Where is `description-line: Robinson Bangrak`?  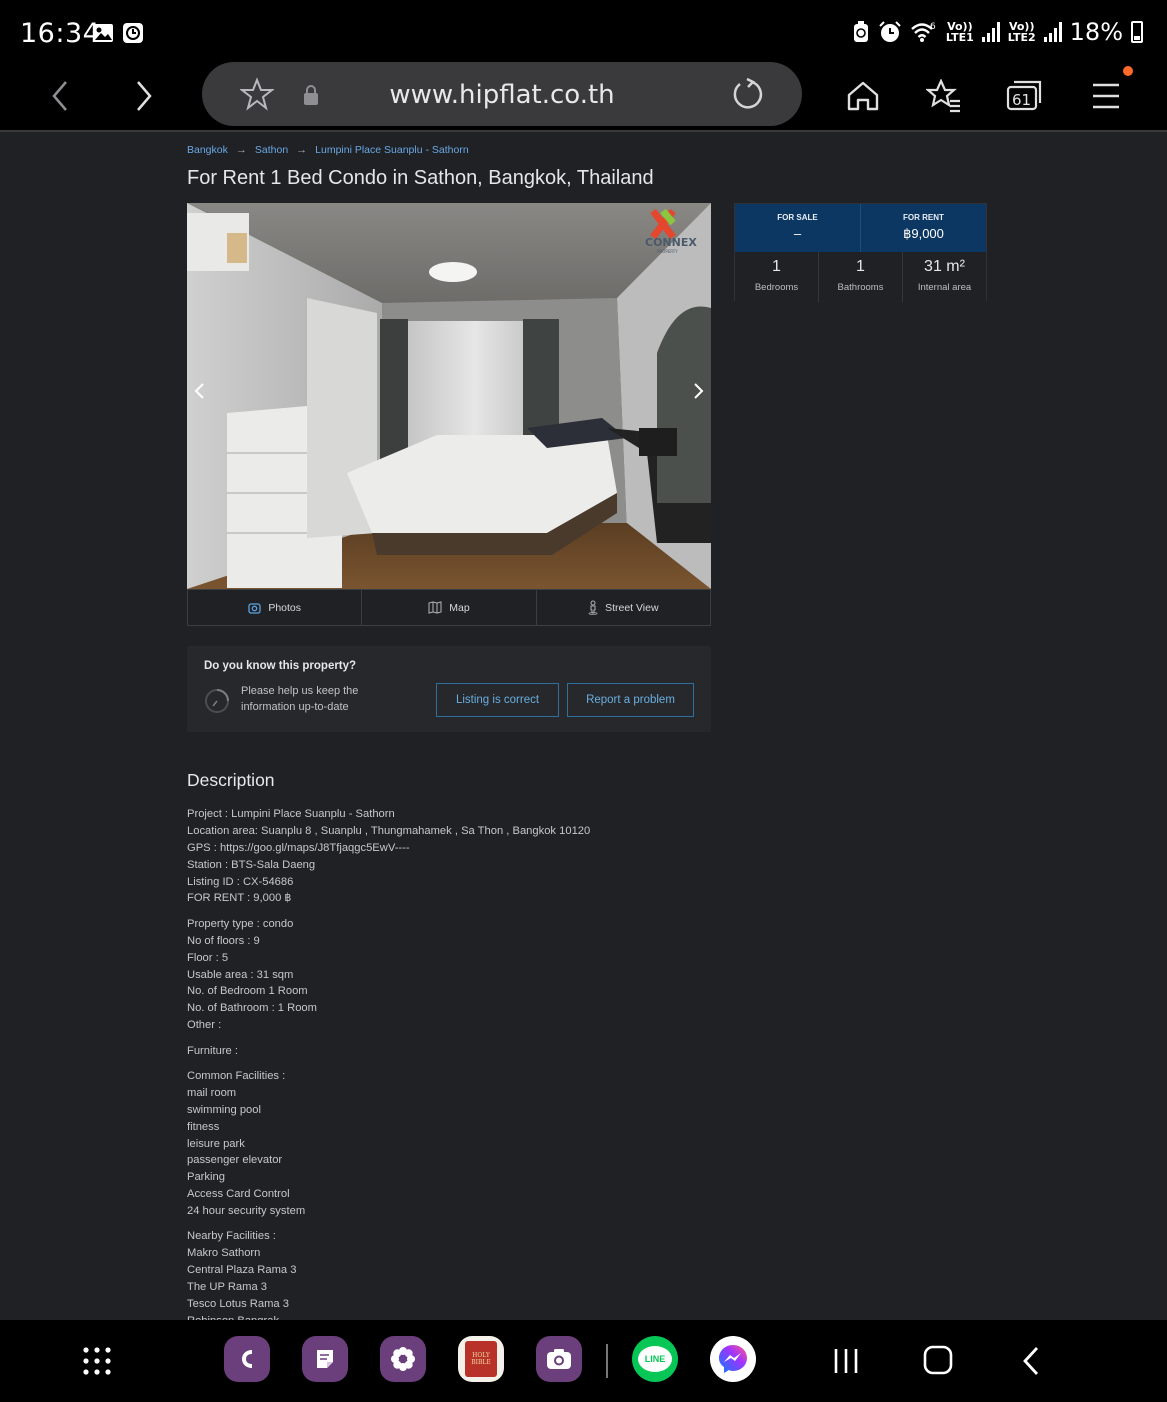 description-line: Robinson Bangrak is located at coordinates (388, 1316).